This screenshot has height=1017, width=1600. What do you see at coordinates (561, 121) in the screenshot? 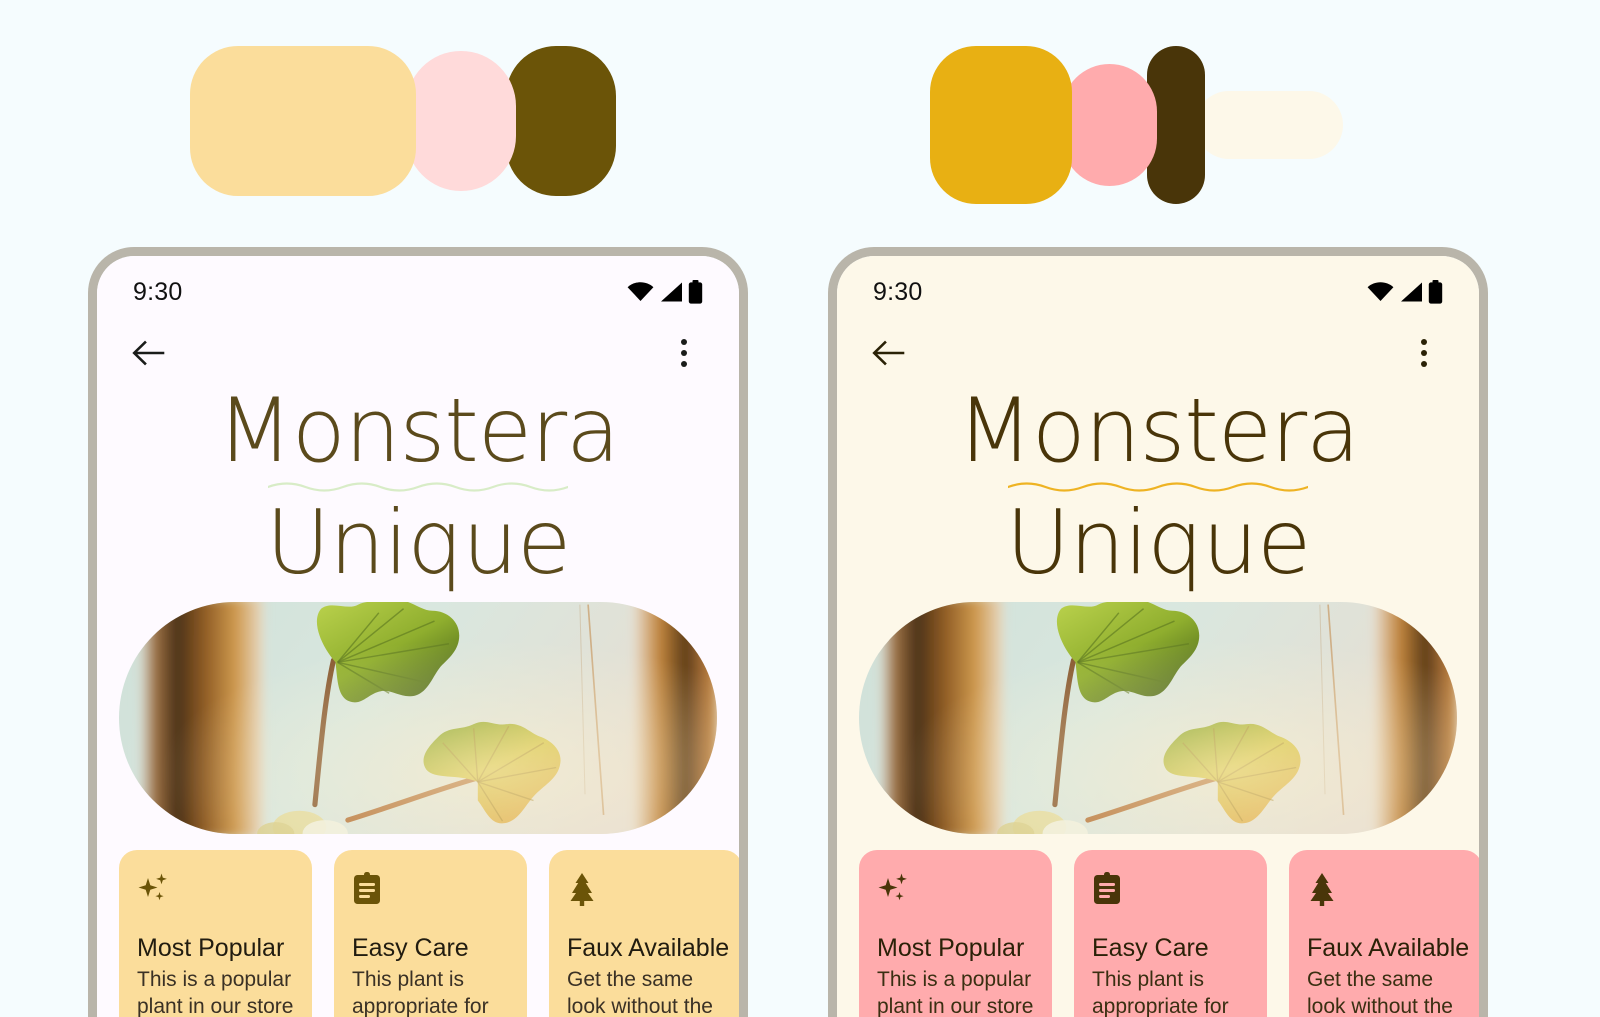
I see `swatch-on-surface` at bounding box center [561, 121].